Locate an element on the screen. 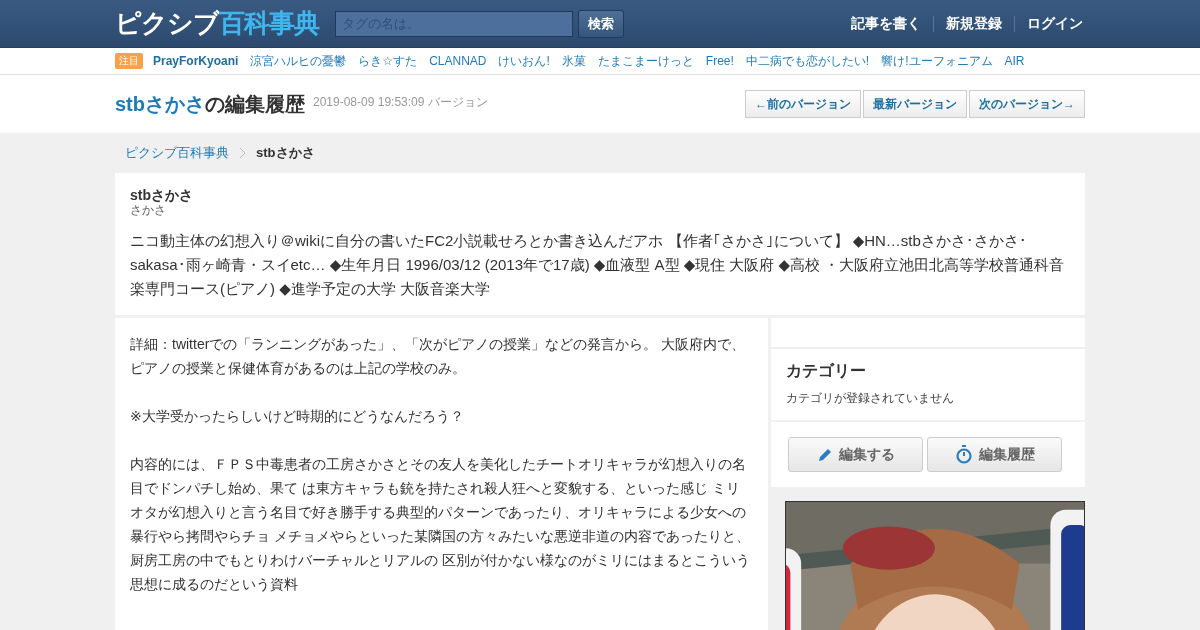  article-paragraph: 詳細：twitterでの「ランニングがあった」、「次がピアノの授業」などの発言から。 大阪府内で、ピアノの授業と保健体育があるのは上記の学校のみ。 is located at coordinates (438, 356).